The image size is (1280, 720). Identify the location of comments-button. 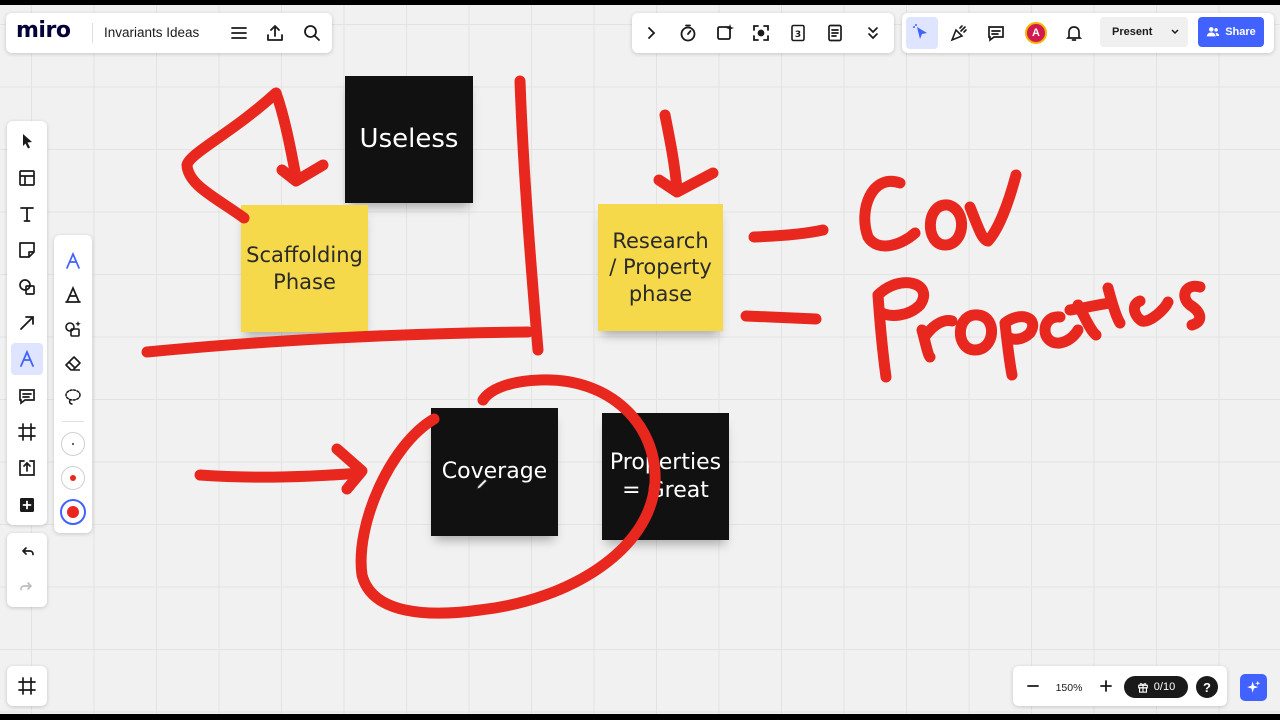
(996, 33).